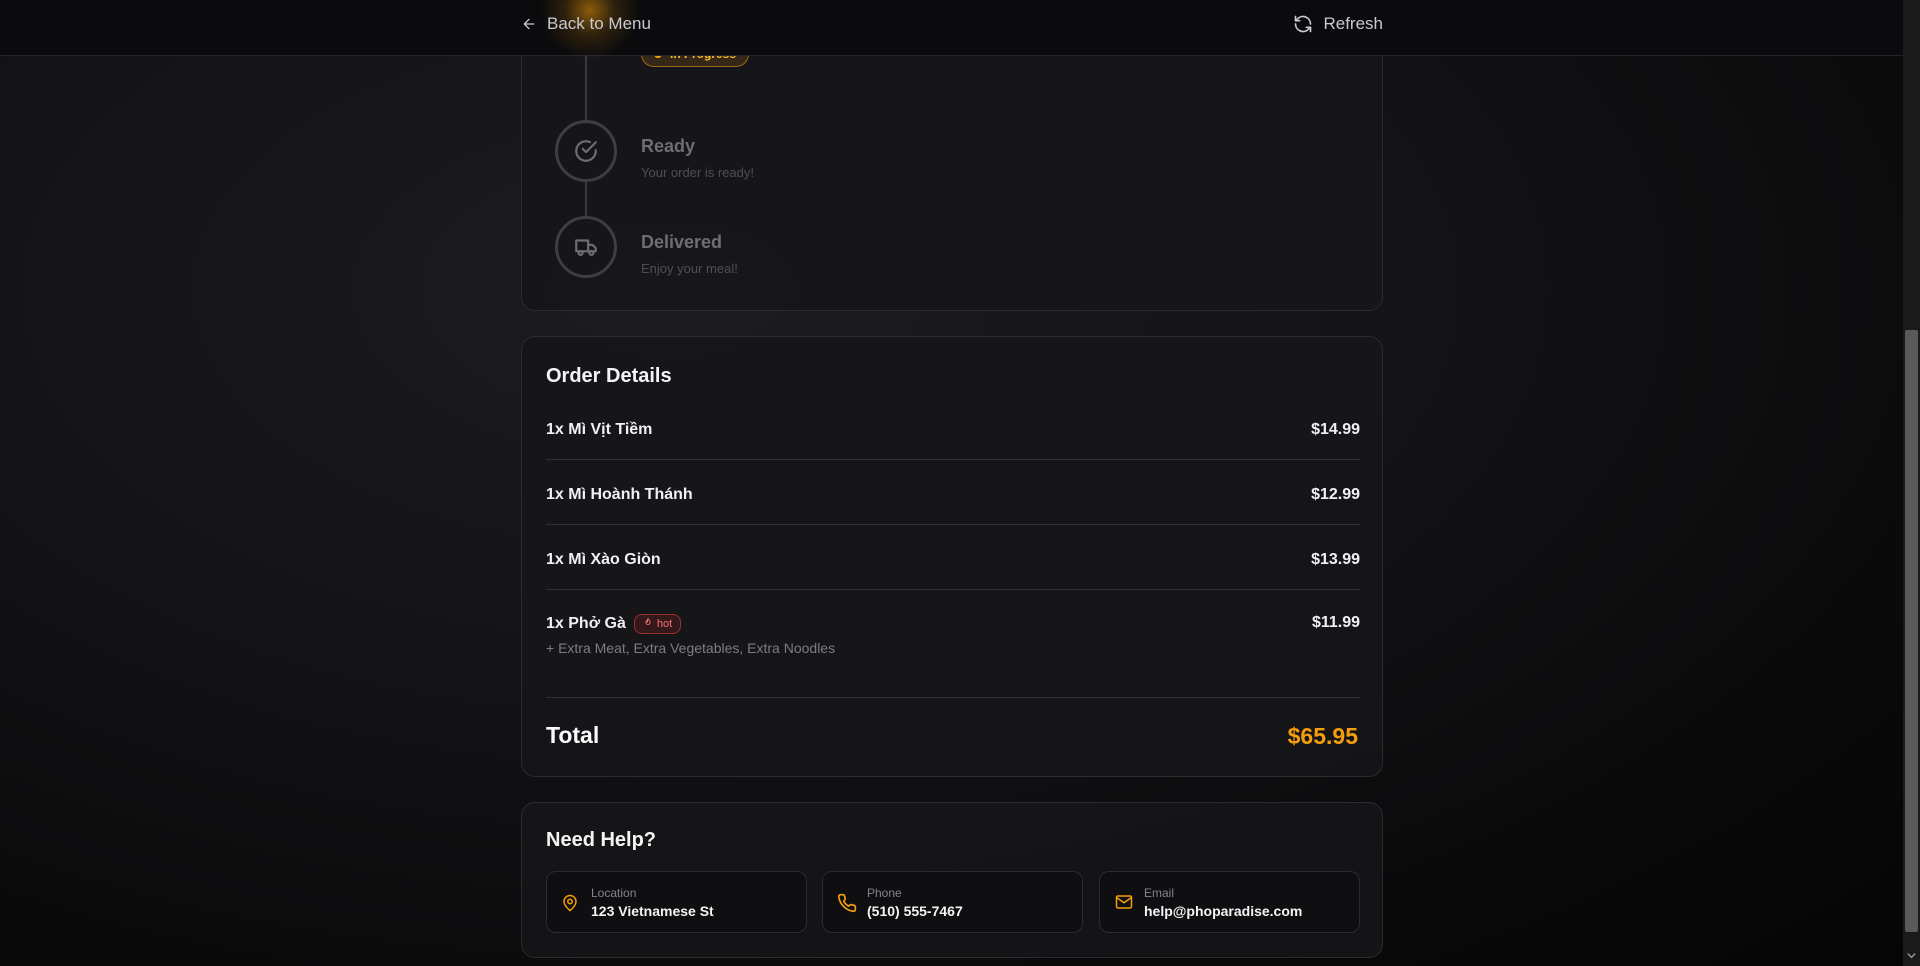  What do you see at coordinates (953, 440) in the screenshot?
I see `order-item: 1x Mì Vịt Tiềm $14.99` at bounding box center [953, 440].